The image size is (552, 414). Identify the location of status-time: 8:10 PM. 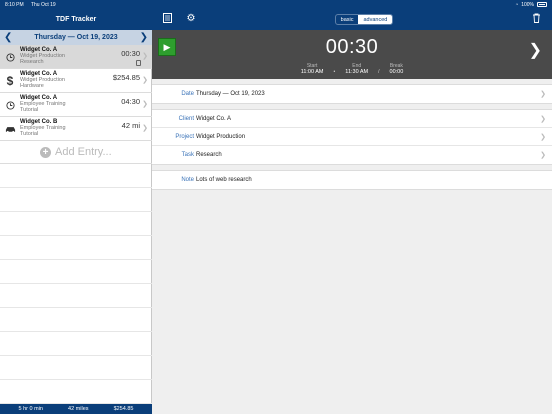
(14, 4).